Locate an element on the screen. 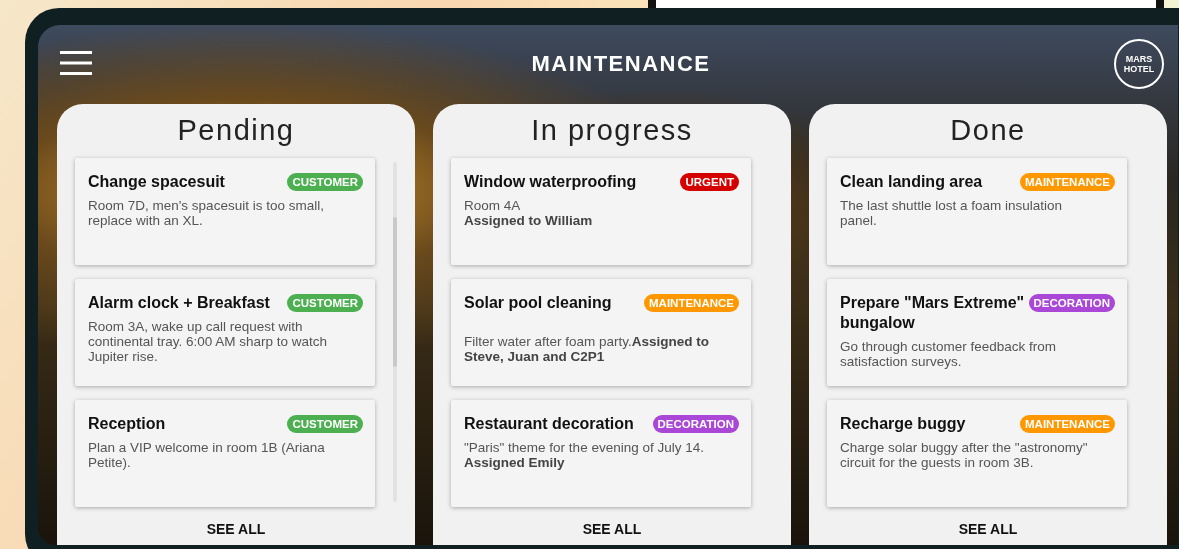  task-title: Change spacesuit is located at coordinates (156, 182).